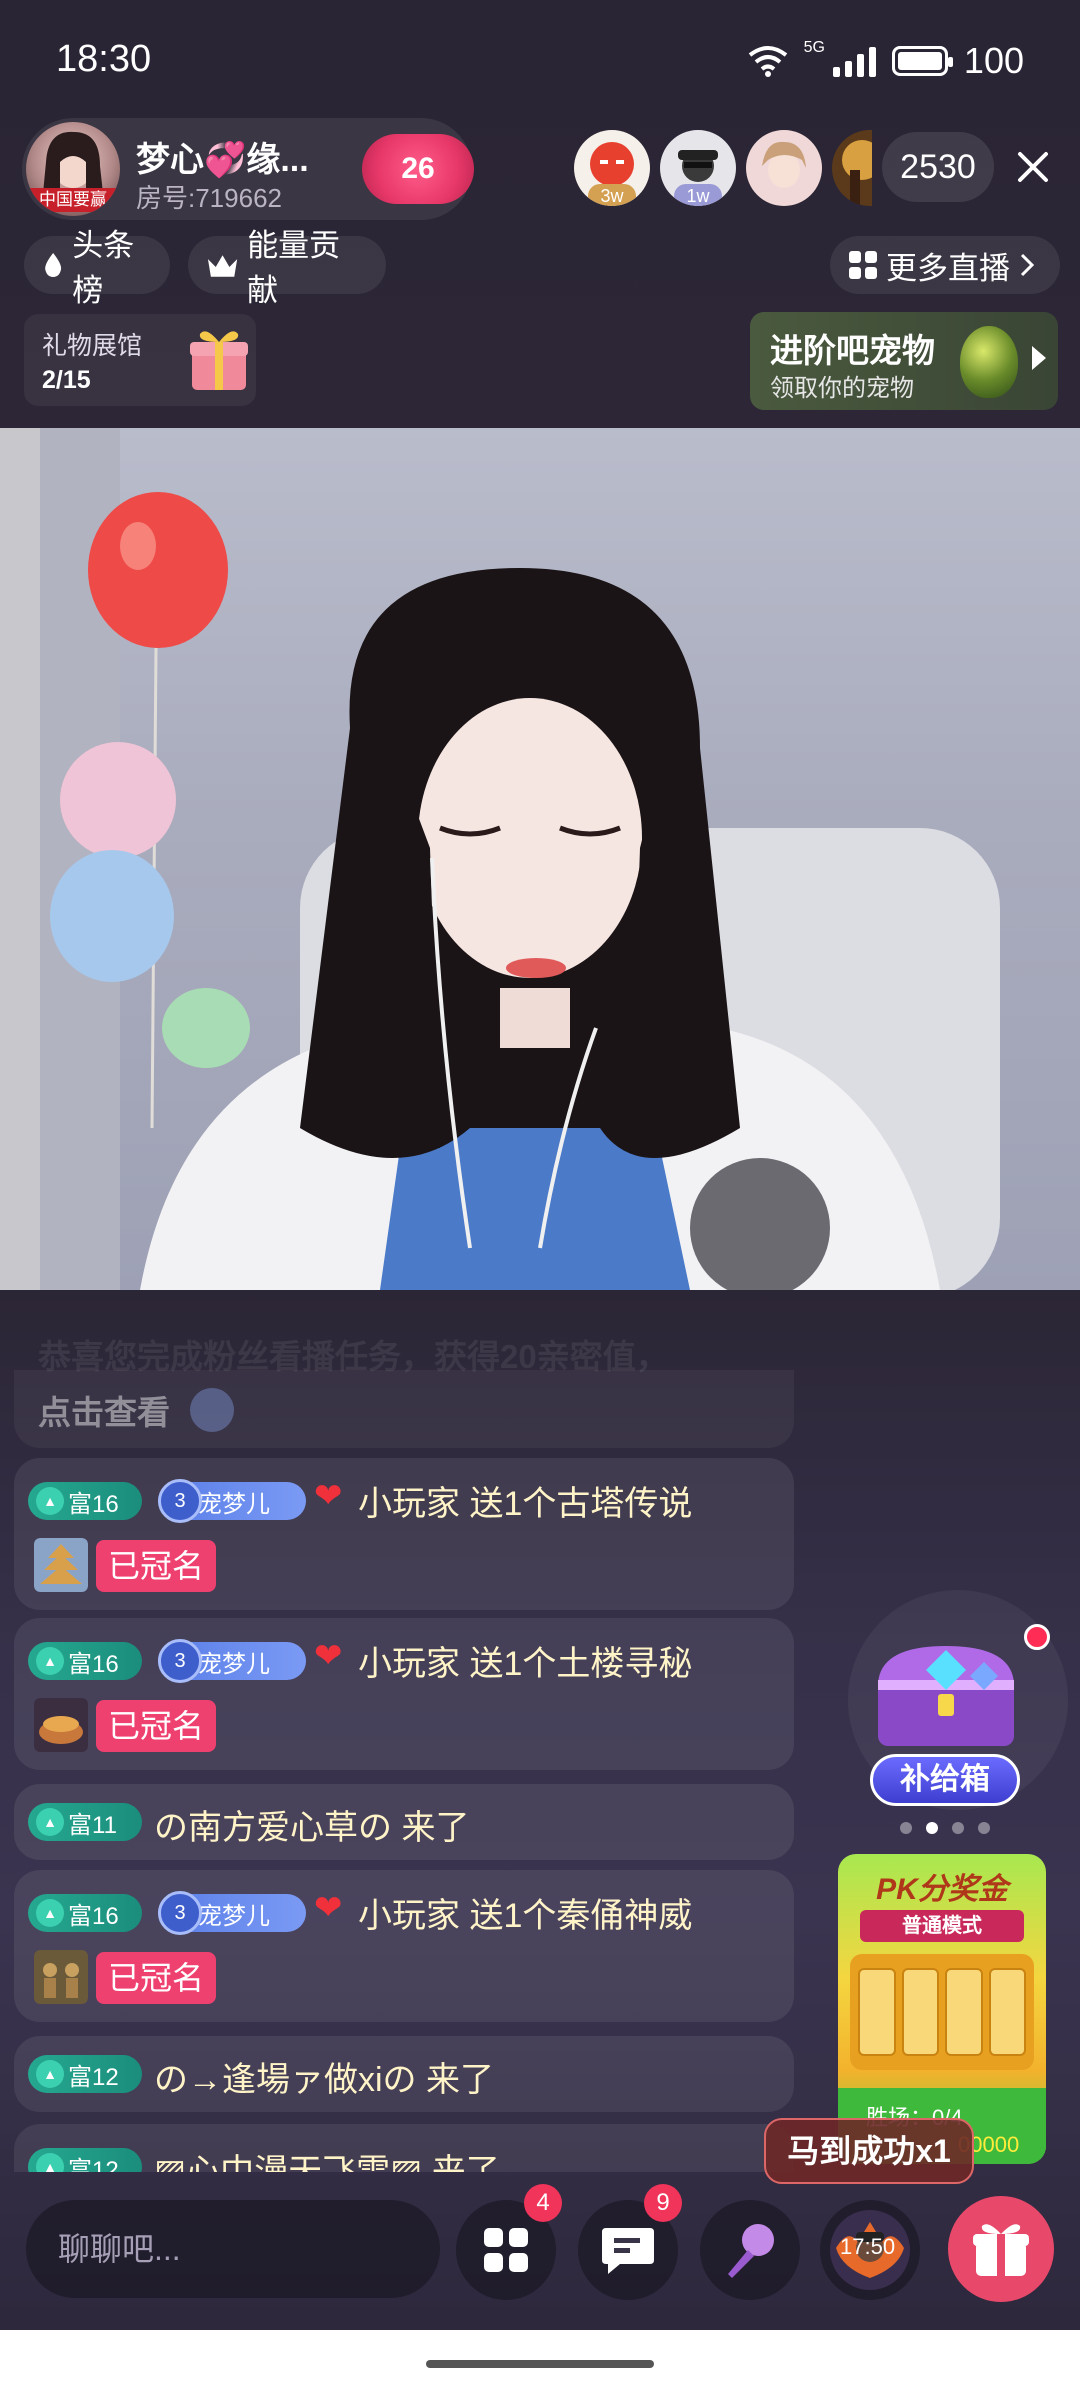 Image resolution: width=1080 pixels, height=2400 pixels. What do you see at coordinates (1039, 358) in the screenshot?
I see `play-arrow-icon` at bounding box center [1039, 358].